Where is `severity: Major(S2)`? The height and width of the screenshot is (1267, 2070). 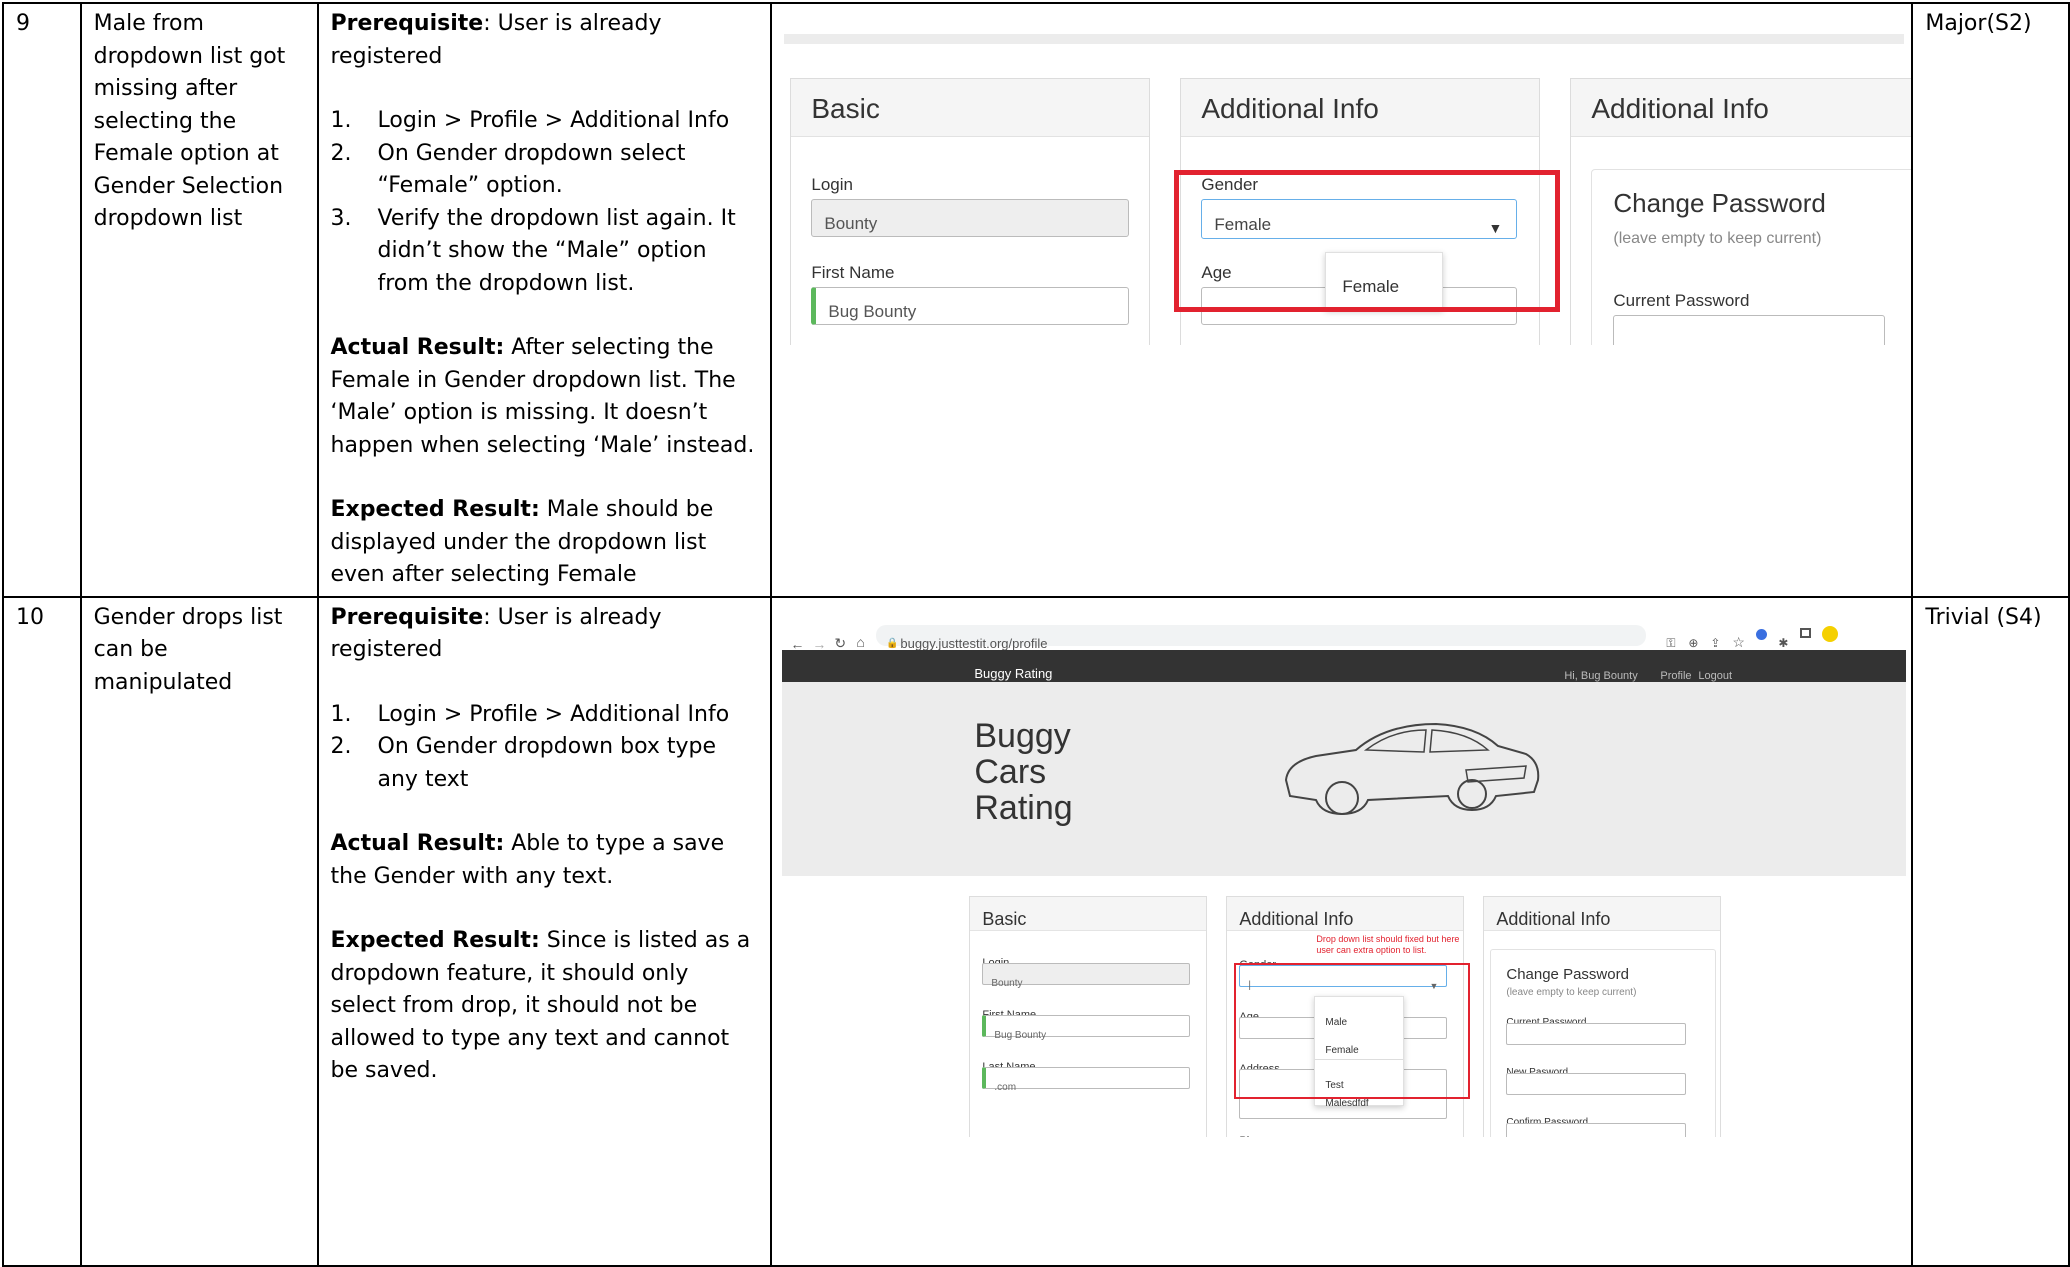 severity: Major(S2) is located at coordinates (1990, 300).